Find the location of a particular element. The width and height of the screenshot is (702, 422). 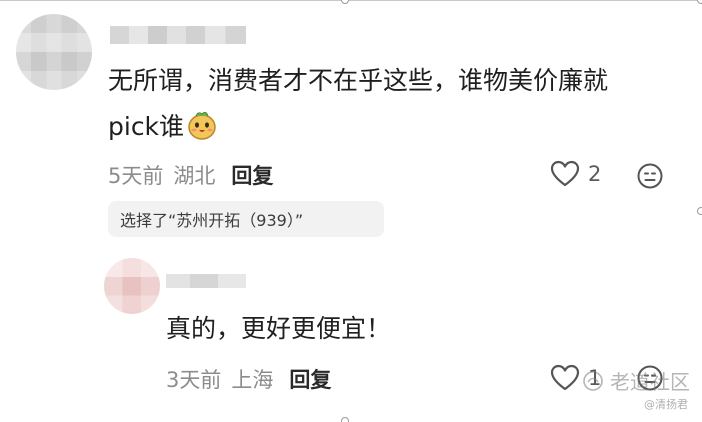

crop-handle-right is located at coordinates (699, 211).